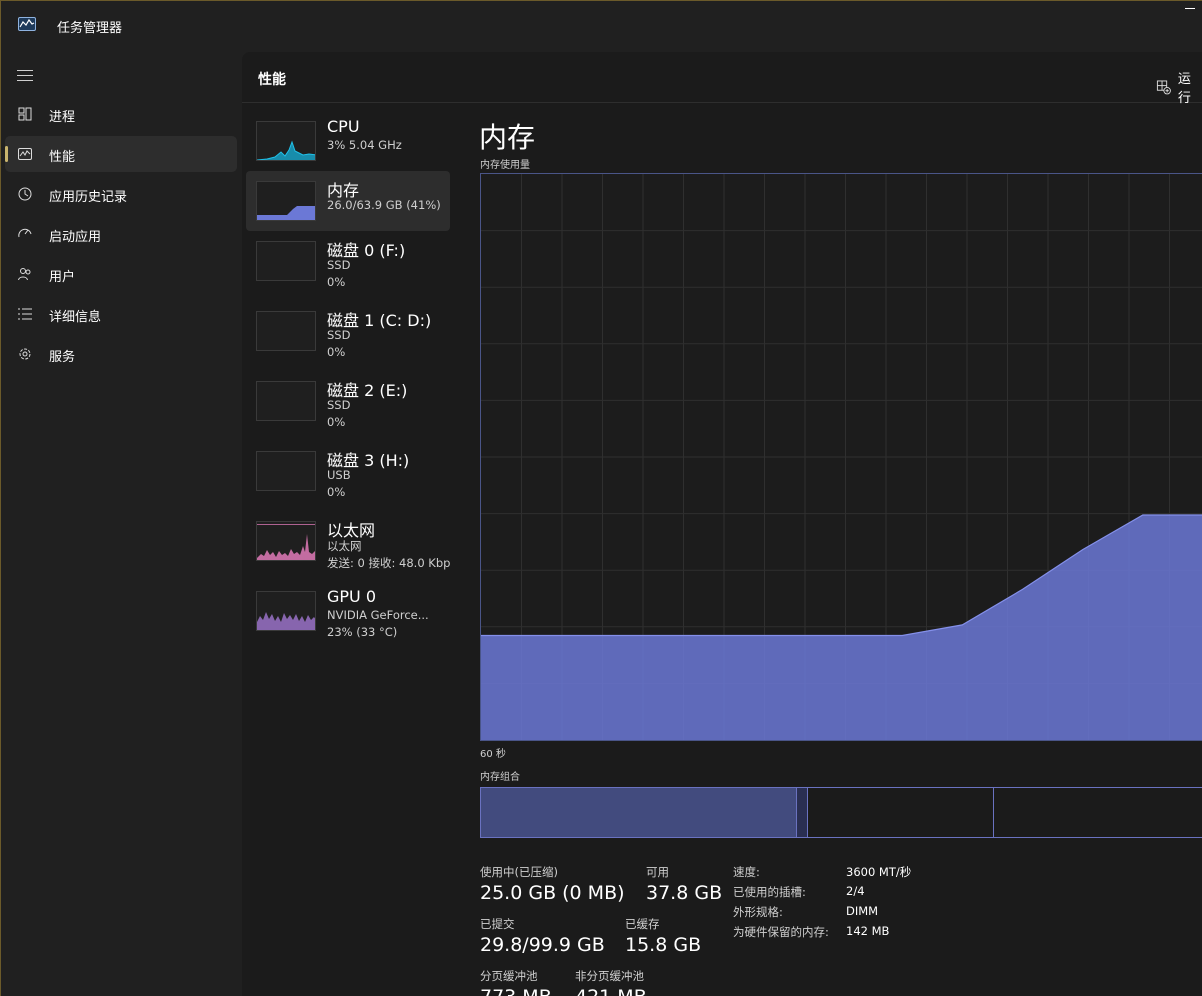 The width and height of the screenshot is (1202, 996). What do you see at coordinates (88, 197) in the screenshot?
I see `sidebar-item-label: 应用历史记录` at bounding box center [88, 197].